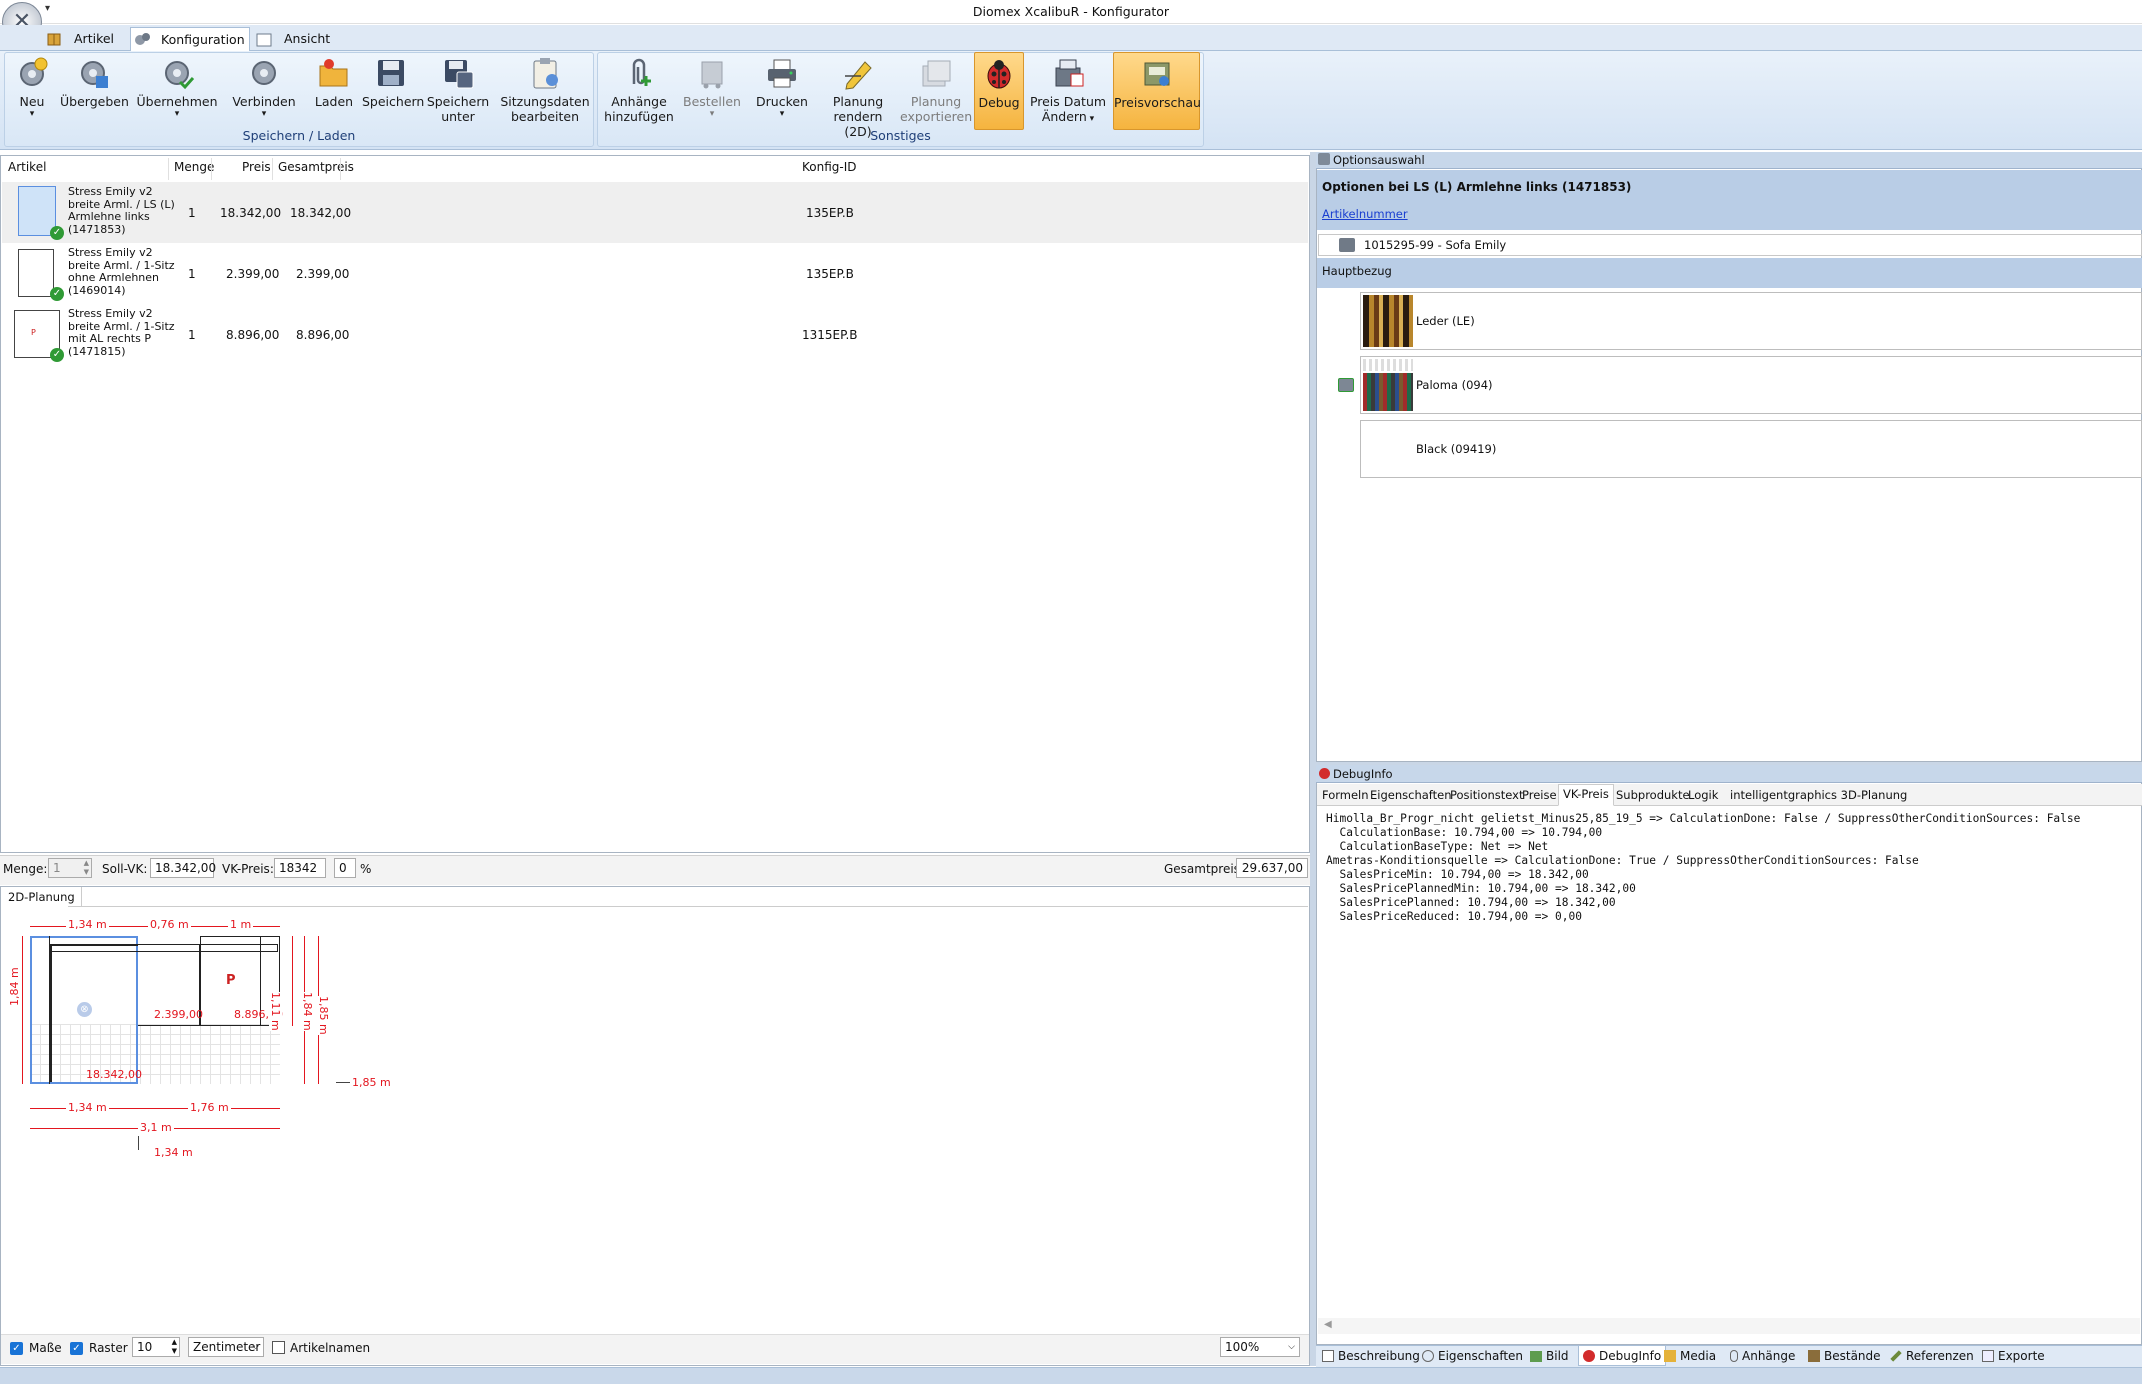 The image size is (2142, 1384). What do you see at coordinates (1653, 795) in the screenshot?
I see `debug-tab-subprodukte: Subprodukte` at bounding box center [1653, 795].